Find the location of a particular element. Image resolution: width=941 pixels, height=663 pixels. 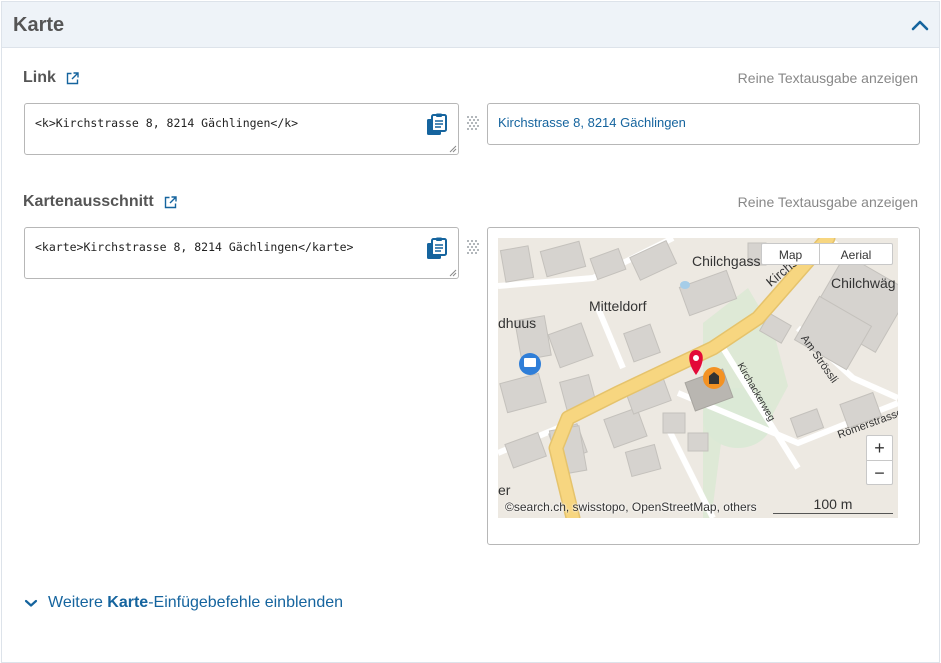

map-place-label: dhuus is located at coordinates (517, 323).